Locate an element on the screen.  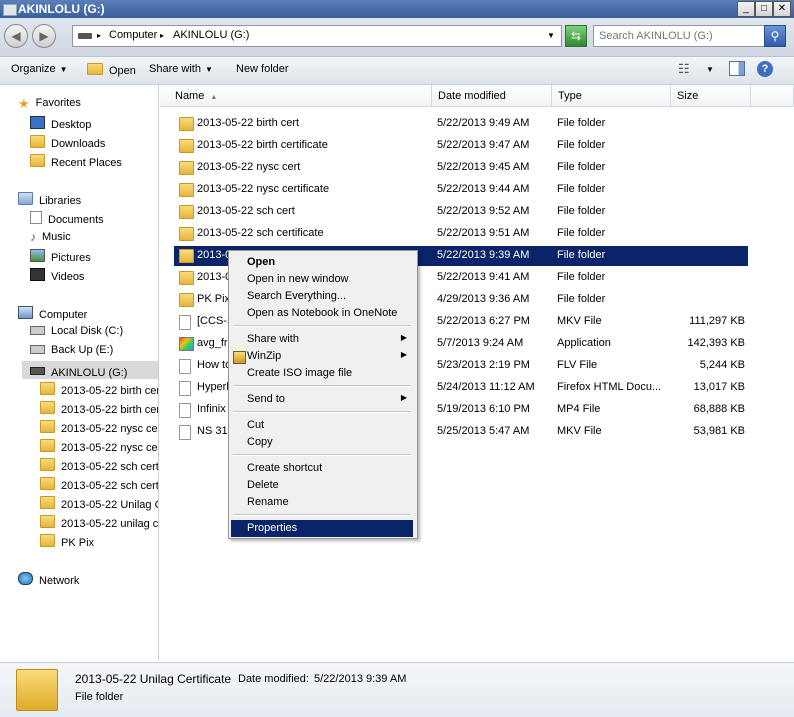
menu-item-properties: Properties is located at coordinates (322, 528).